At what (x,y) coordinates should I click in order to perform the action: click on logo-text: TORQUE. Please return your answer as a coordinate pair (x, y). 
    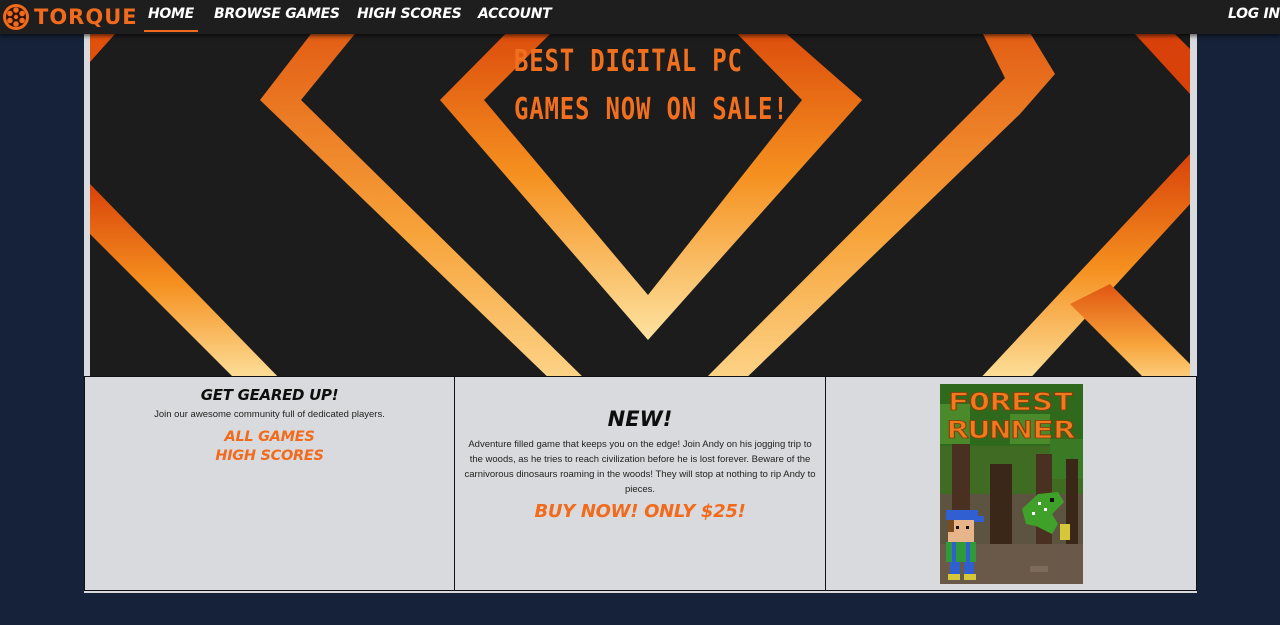
    Looking at the image, I should click on (86, 17).